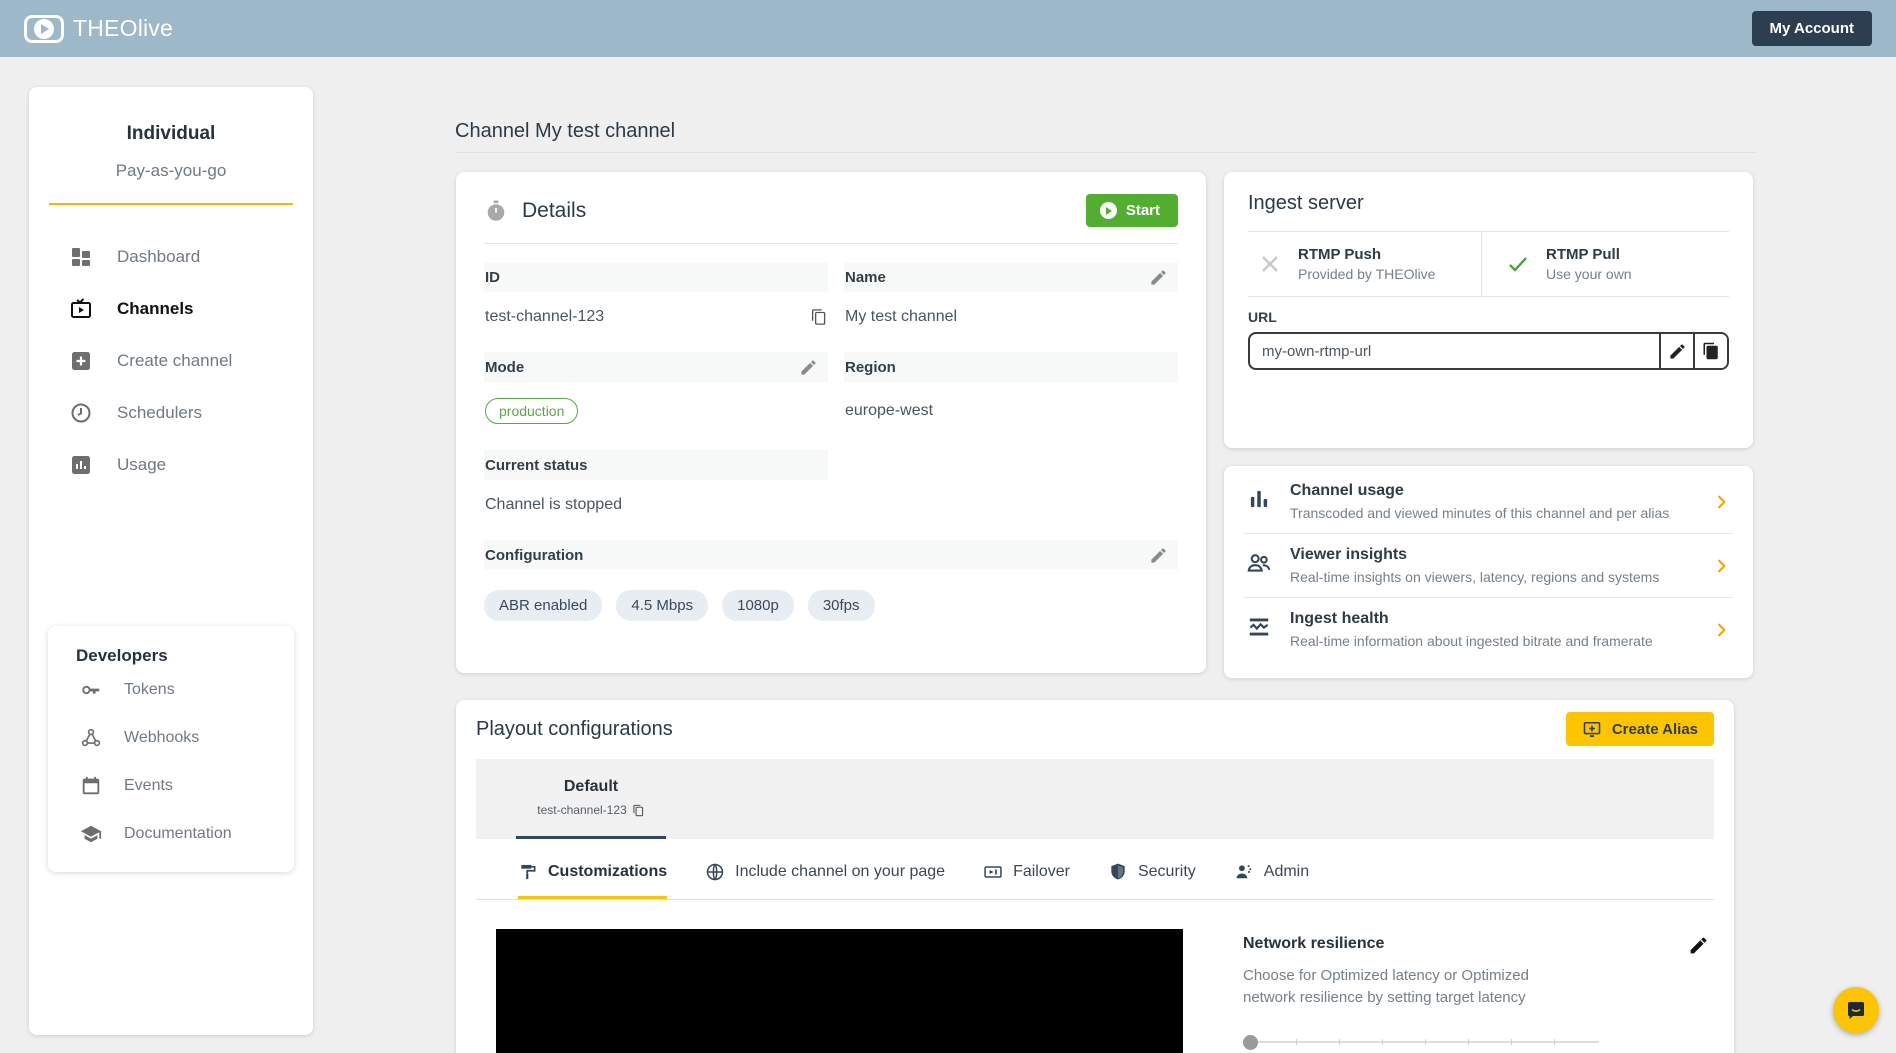  I want to click on plan-type: Pay-as-you-go, so click(171, 170).